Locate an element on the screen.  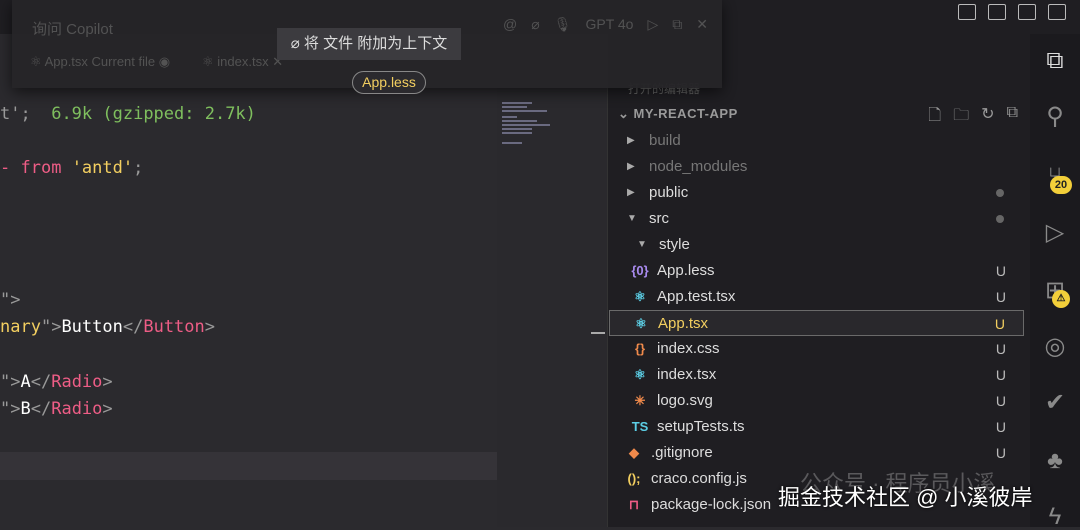
layout-controls is located at coordinates (1012, 12).